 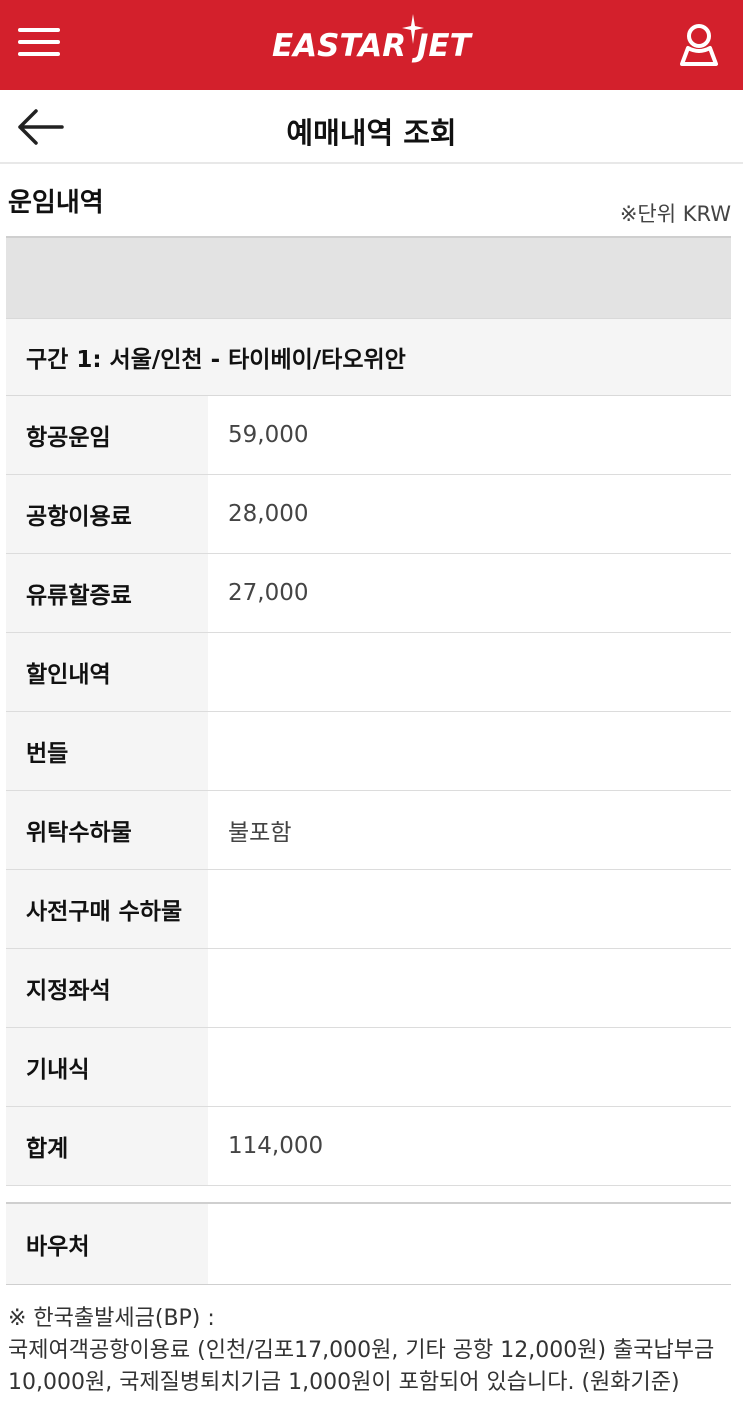 What do you see at coordinates (107, 514) in the screenshot?
I see `fare-label: 공항이용료` at bounding box center [107, 514].